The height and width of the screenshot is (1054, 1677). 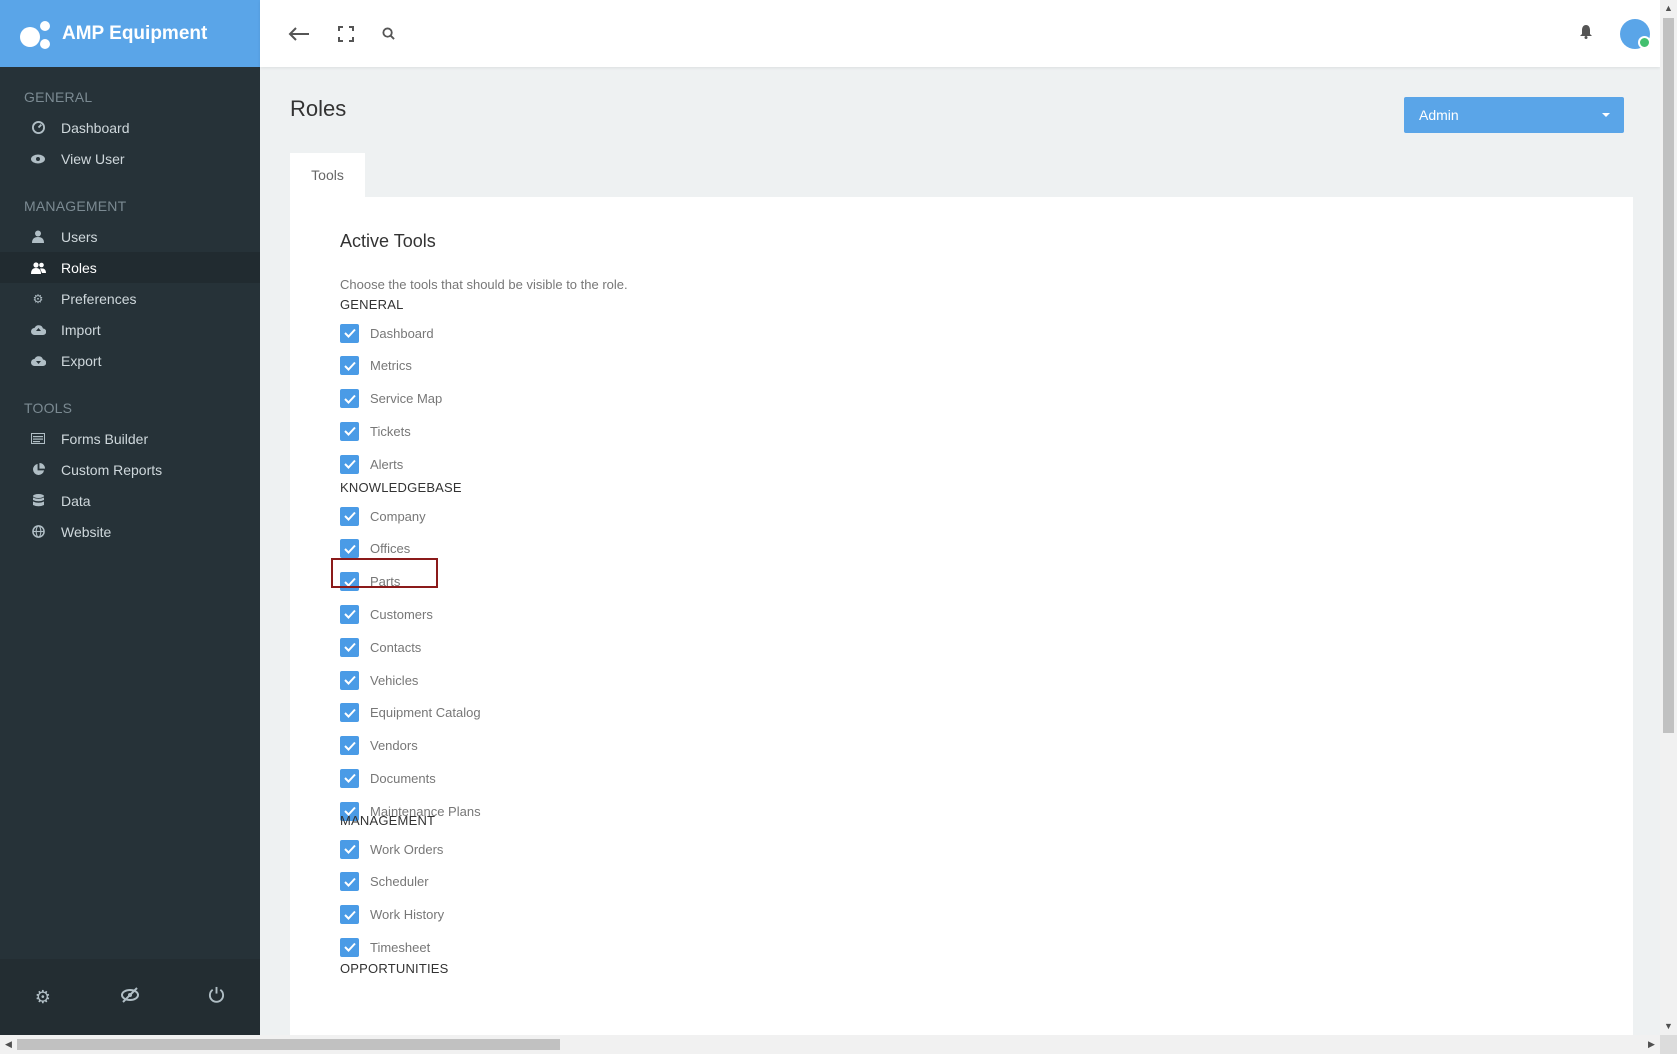 I want to click on users-icon, so click(x=38, y=268).